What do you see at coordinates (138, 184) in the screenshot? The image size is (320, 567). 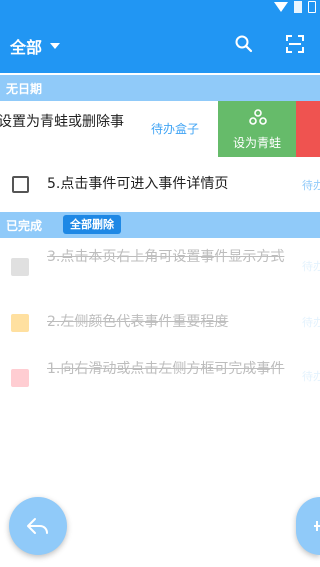 I see `task-text: 5.点击事件可进入事件详情页` at bounding box center [138, 184].